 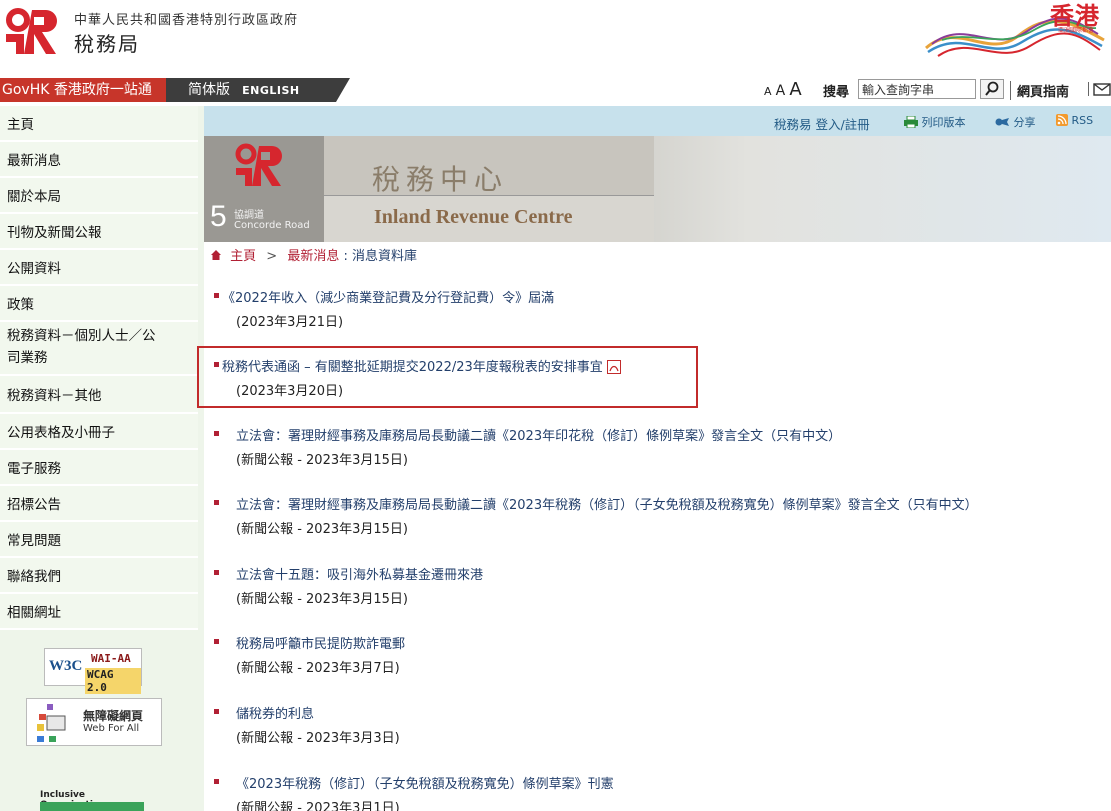 I want to click on sidebar-item-policy: 政策, so click(x=99, y=304).